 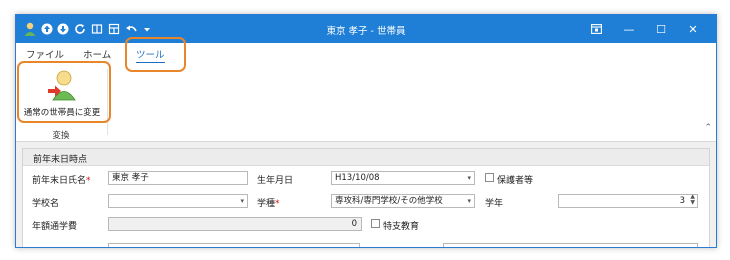 I want to click on birth-date-select: H13/10/08 ▾, so click(x=403, y=178).